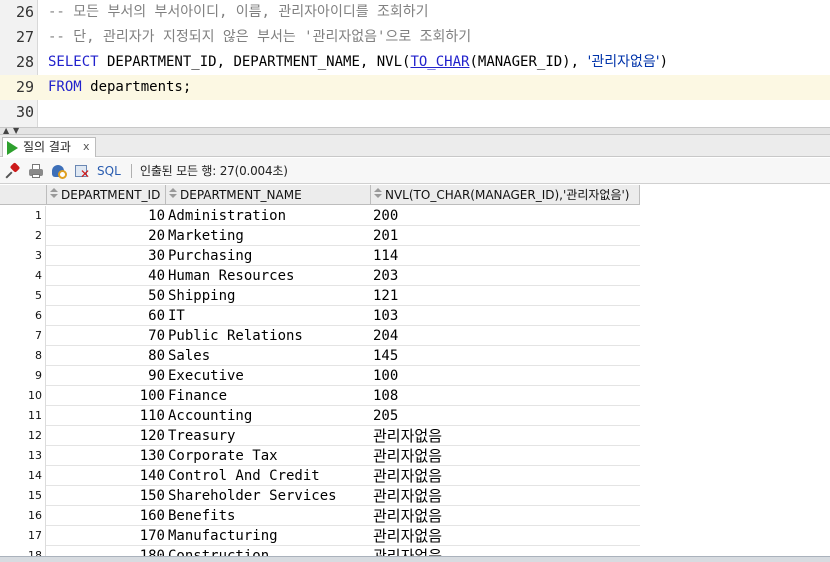 Image resolution: width=830 pixels, height=562 pixels. I want to click on code-line: 26 -- 모든 부서의 부서아이디, 이름, 관리자아이디를 조회하기, so click(415, 12).